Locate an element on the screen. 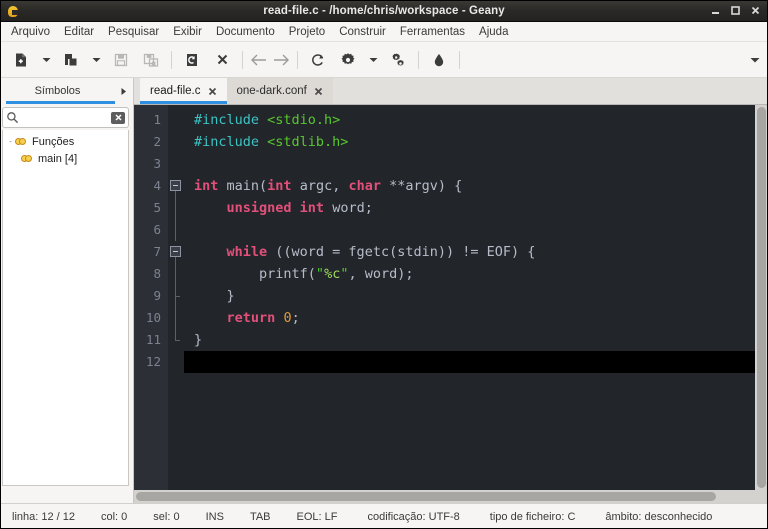  code-line: int main(int argc, char **argv) { is located at coordinates (469, 186).